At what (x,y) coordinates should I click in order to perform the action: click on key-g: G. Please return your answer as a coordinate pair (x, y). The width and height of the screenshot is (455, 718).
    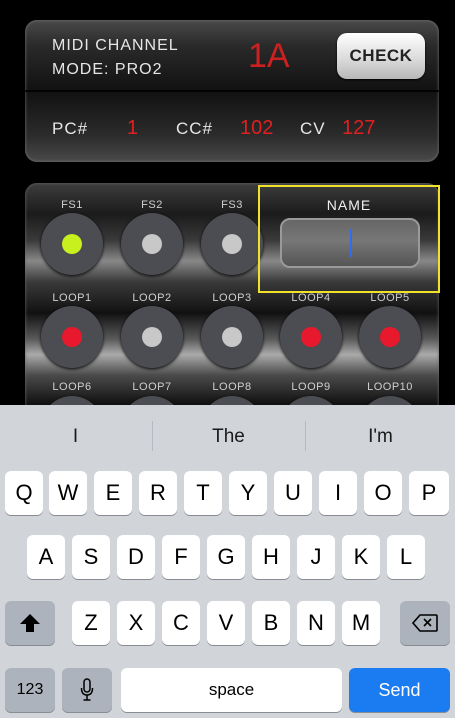
    Looking at the image, I should click on (226, 557).